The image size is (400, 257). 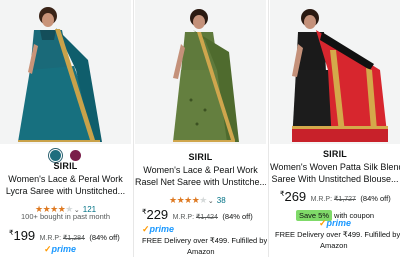 What do you see at coordinates (56, 156) in the screenshot?
I see `color-swatch-teal` at bounding box center [56, 156].